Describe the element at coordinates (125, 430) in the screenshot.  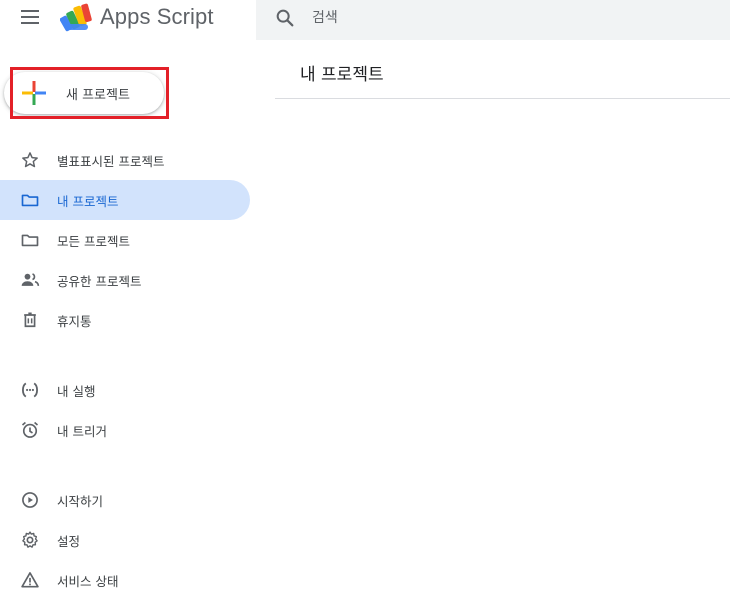
I see `sidebar-item-triggers: 내 트리거` at that location.